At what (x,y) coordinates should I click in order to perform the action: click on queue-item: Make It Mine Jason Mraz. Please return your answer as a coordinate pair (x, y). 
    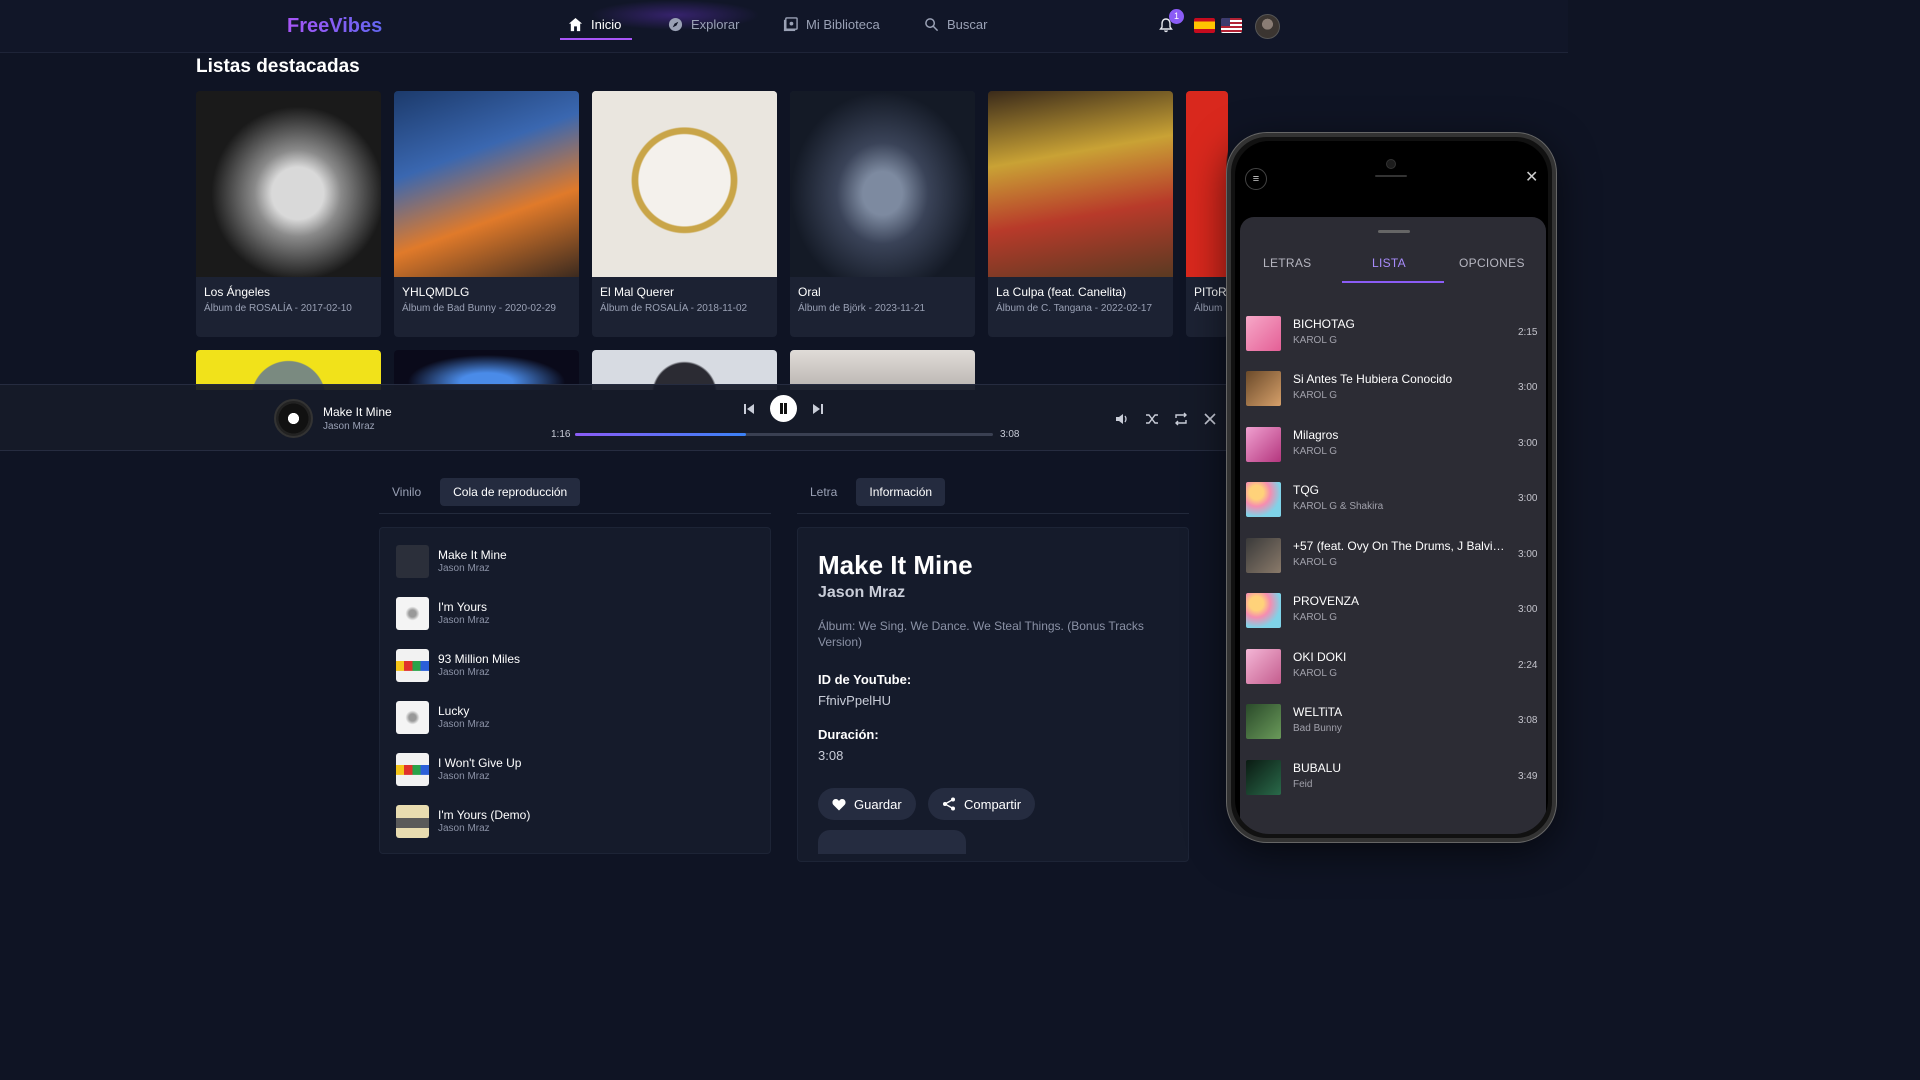
    Looking at the image, I should click on (576, 561).